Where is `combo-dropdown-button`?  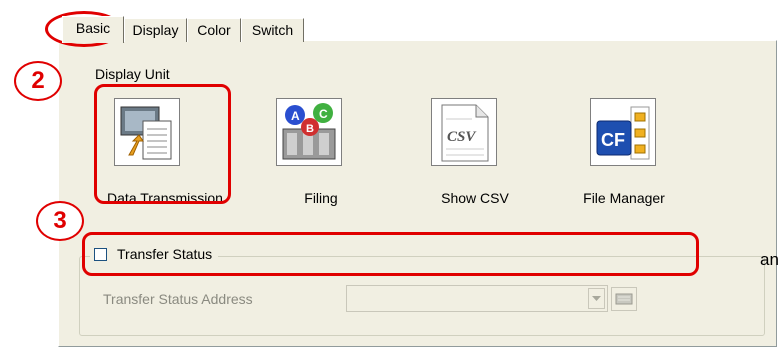 combo-dropdown-button is located at coordinates (596, 298).